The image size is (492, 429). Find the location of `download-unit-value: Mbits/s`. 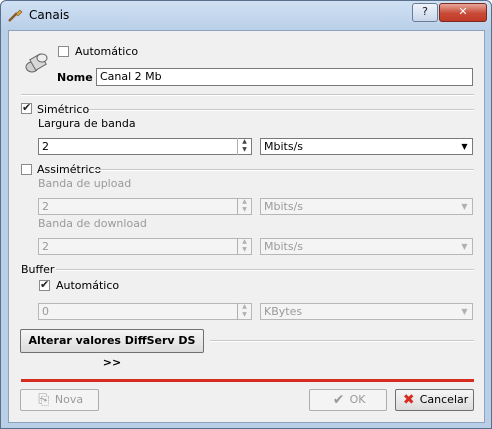

download-unit-value: Mbits/s is located at coordinates (284, 246).